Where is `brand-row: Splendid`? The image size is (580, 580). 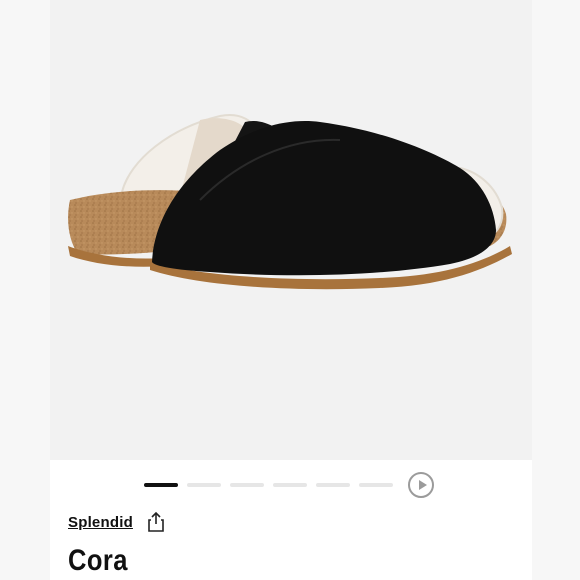 brand-row: Splendid is located at coordinates (116, 522).